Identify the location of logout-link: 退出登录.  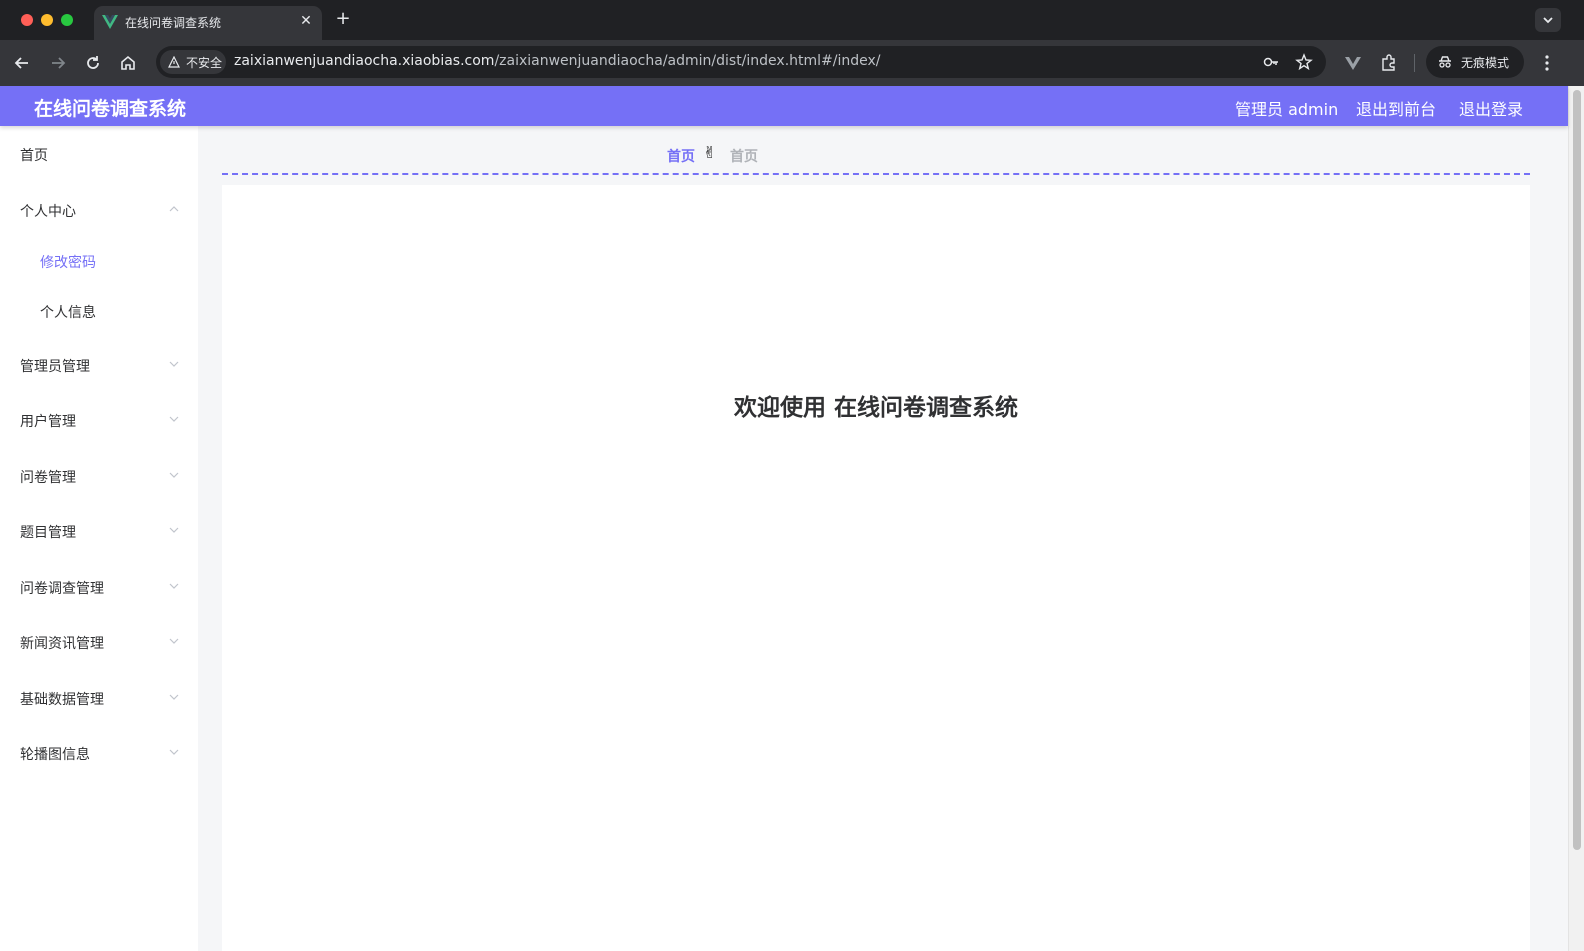
(1491, 108).